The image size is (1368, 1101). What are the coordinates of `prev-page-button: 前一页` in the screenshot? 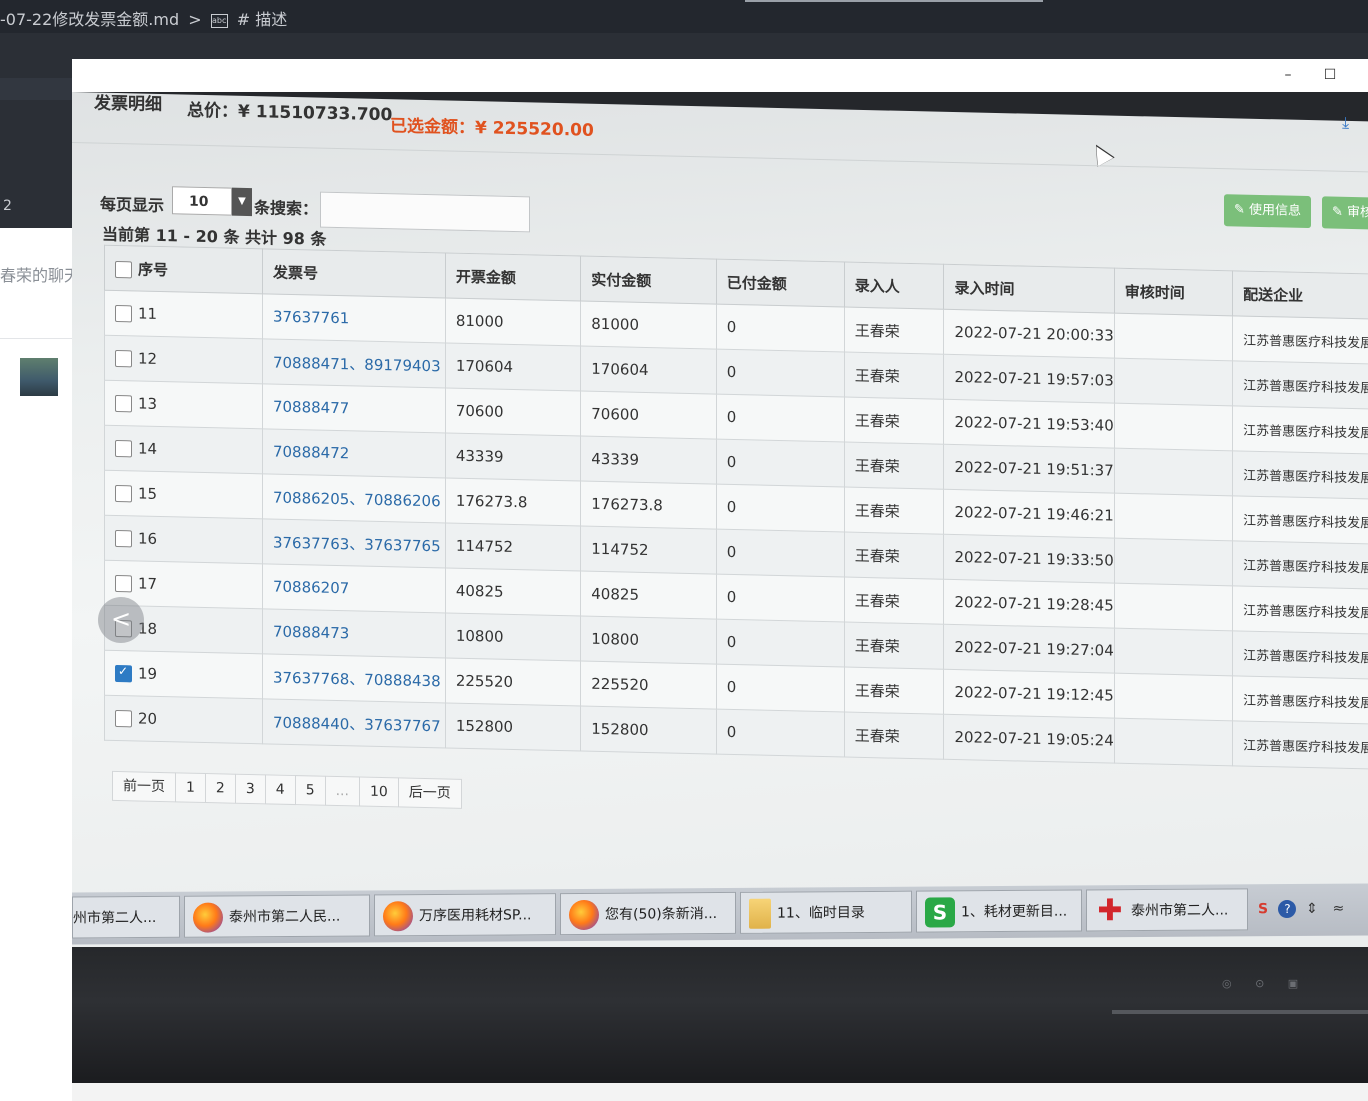 It's located at (144, 786).